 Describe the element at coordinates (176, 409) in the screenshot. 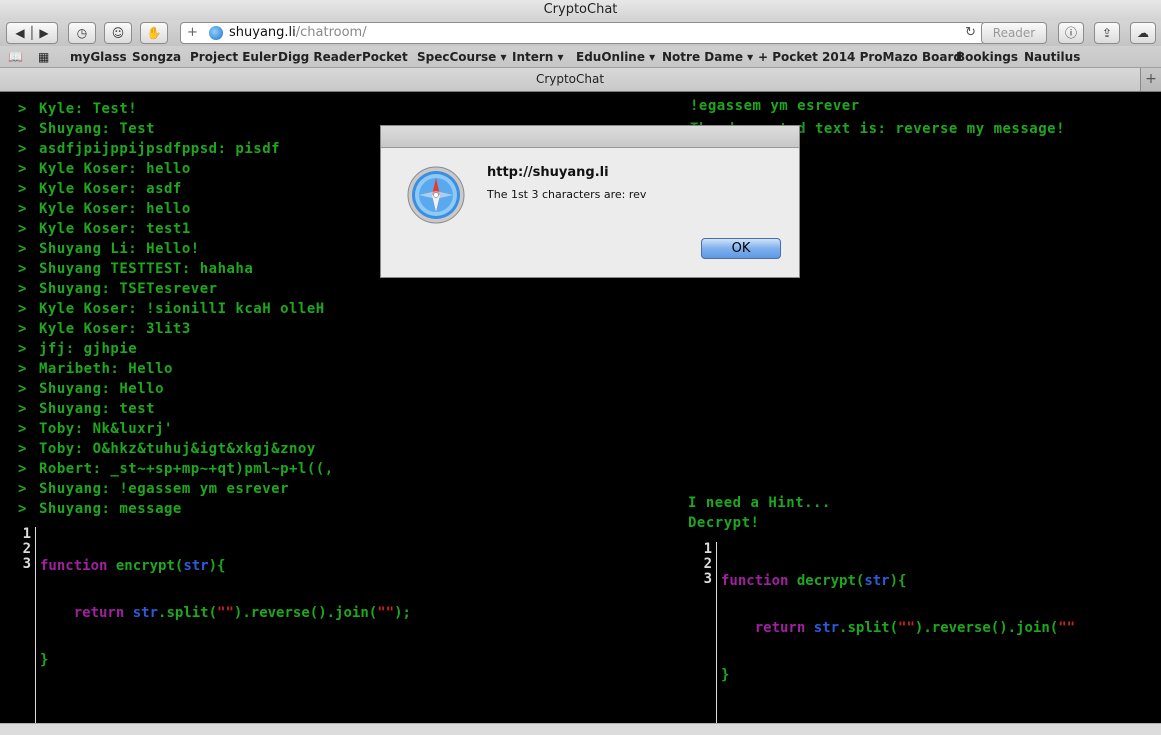

I see `chat-message: > Shuyang: test` at that location.